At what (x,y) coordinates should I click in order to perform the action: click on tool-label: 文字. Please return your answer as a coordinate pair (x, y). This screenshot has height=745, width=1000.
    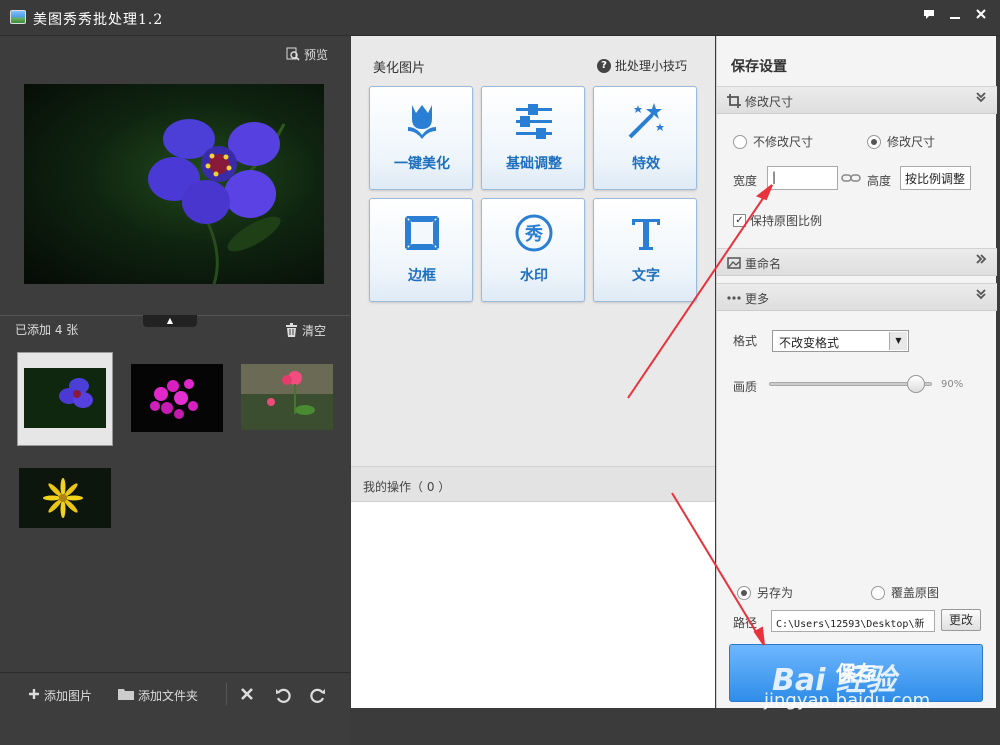
    Looking at the image, I should click on (646, 276).